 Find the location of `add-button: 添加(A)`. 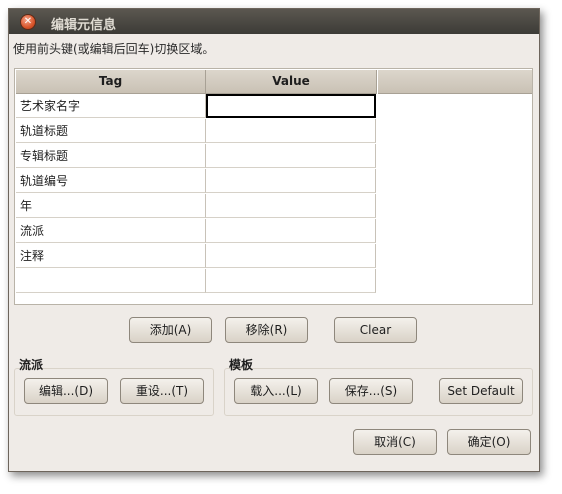

add-button: 添加(A) is located at coordinates (170, 330).